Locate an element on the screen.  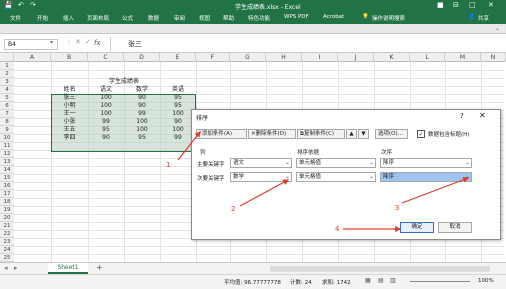
normal-view-icon: ▦ is located at coordinates (368, 280).